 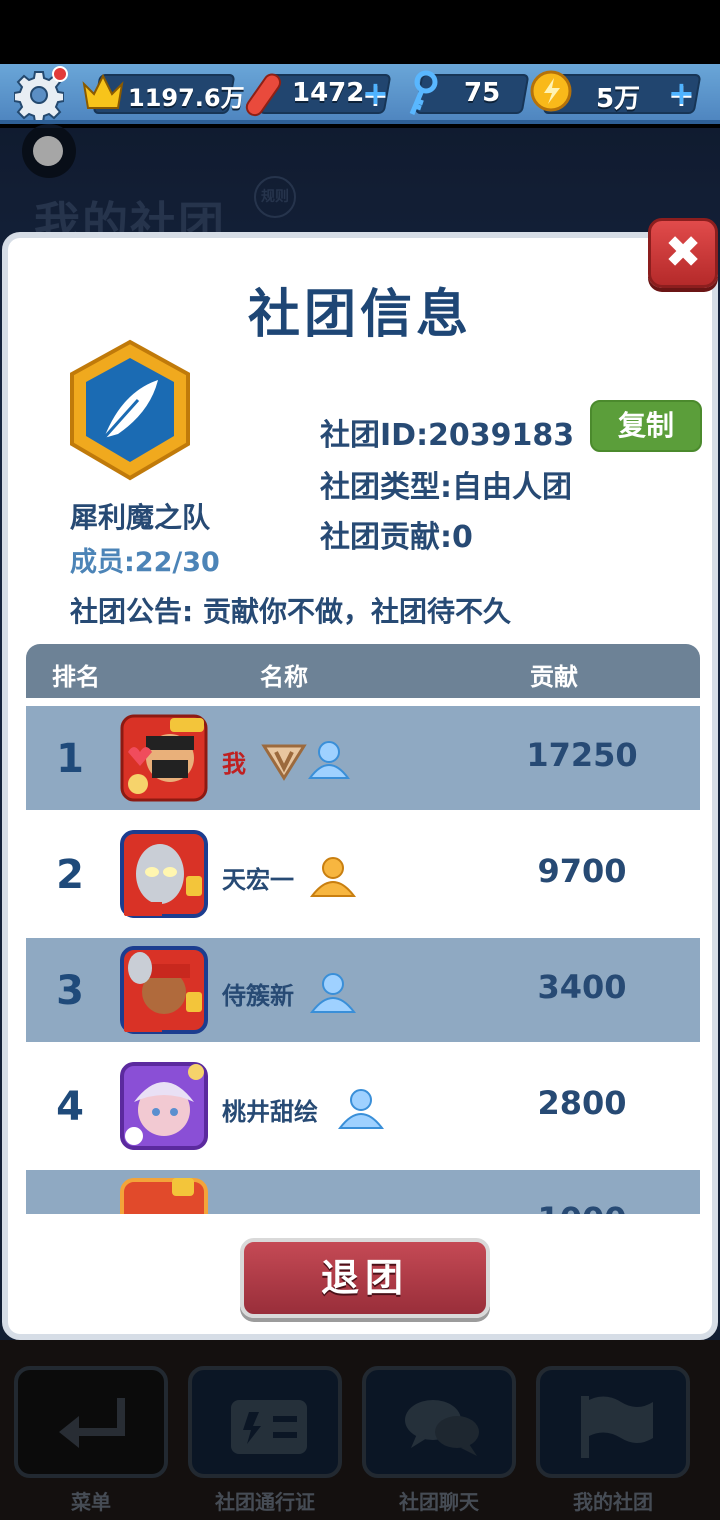 I want to click on player-contribution: 2800, so click(x=582, y=1103).